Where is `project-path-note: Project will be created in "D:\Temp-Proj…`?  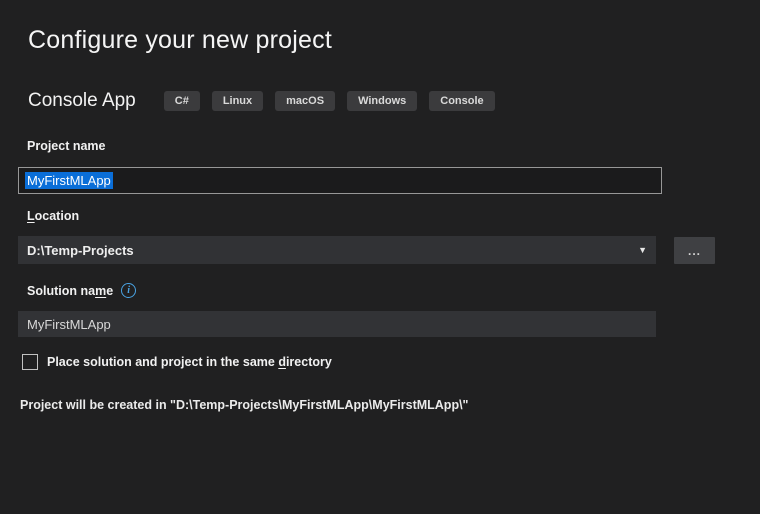 project-path-note: Project will be created in "D:\Temp-Proj… is located at coordinates (244, 405).